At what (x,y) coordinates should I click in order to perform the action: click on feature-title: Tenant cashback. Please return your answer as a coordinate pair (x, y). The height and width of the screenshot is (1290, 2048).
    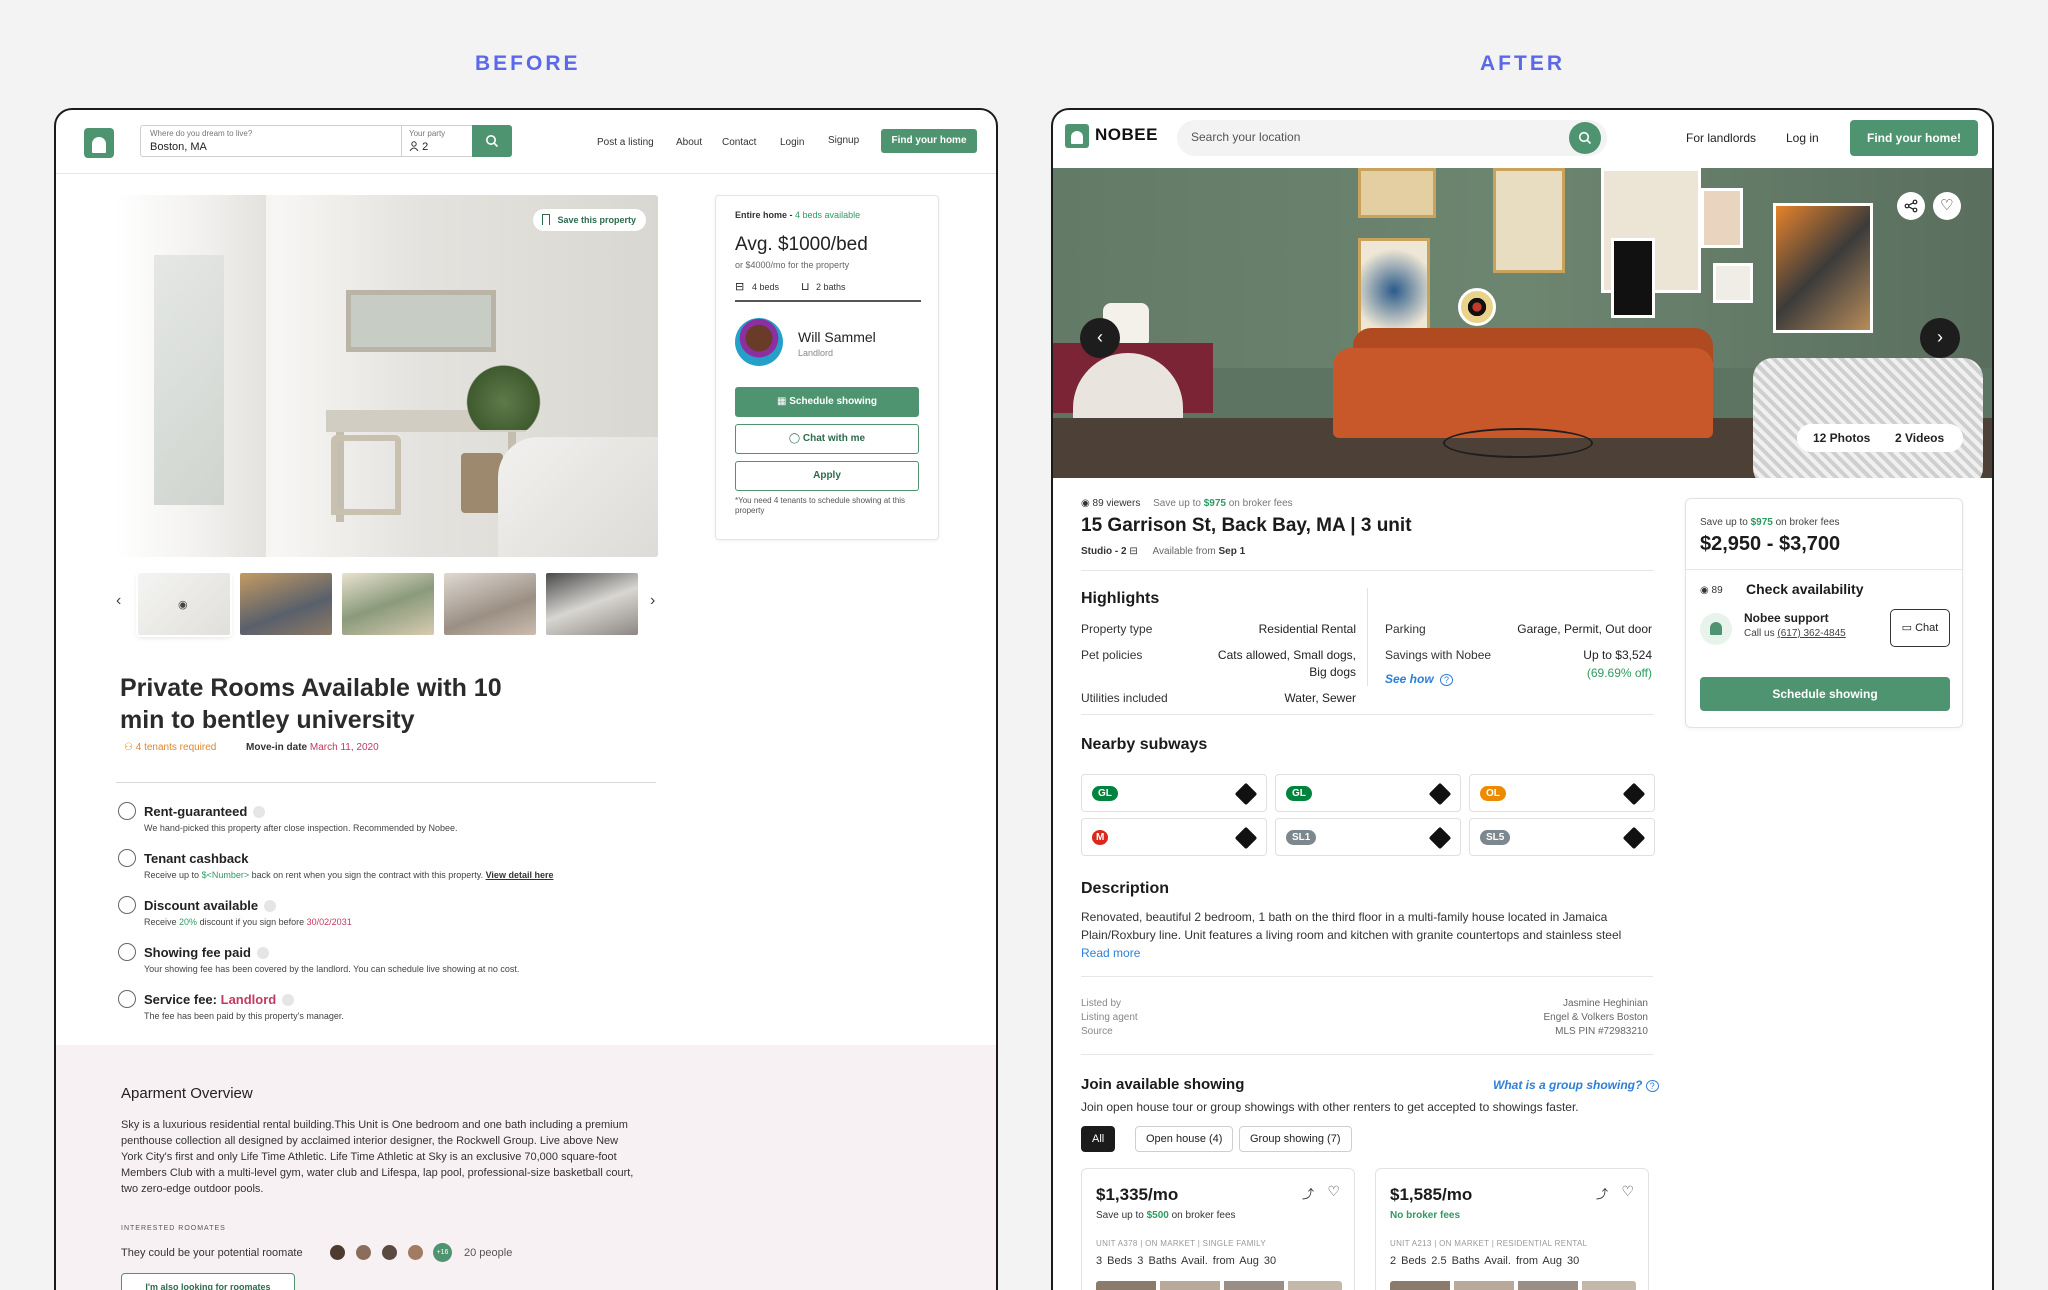
    Looking at the image, I should click on (196, 858).